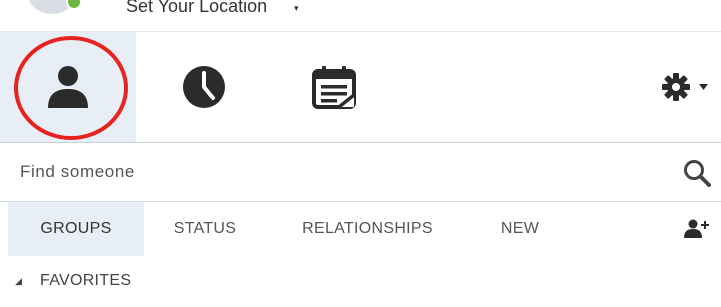 The height and width of the screenshot is (307, 721). What do you see at coordinates (71, 88) in the screenshot?
I see `highlight-annotation-circle` at bounding box center [71, 88].